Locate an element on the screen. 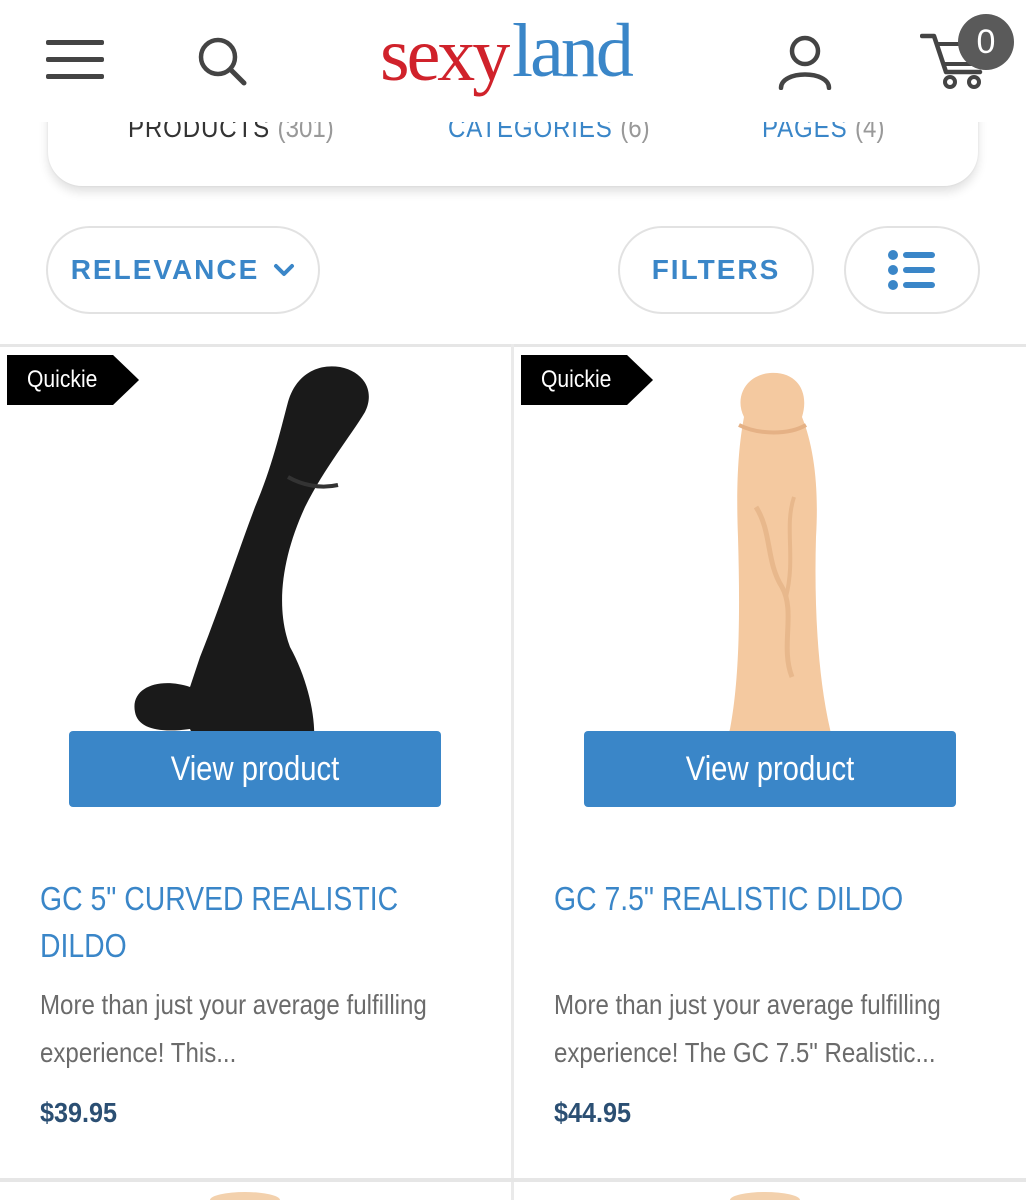  sort-label: RELEVANCE is located at coordinates (165, 269).